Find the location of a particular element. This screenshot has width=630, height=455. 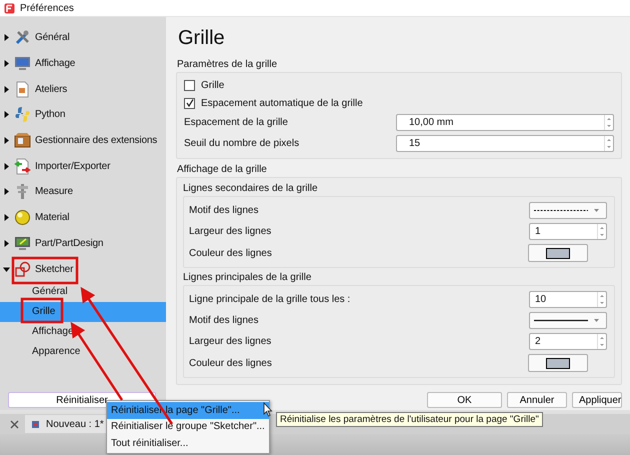

dialog-button: Appliquer is located at coordinates (597, 400).